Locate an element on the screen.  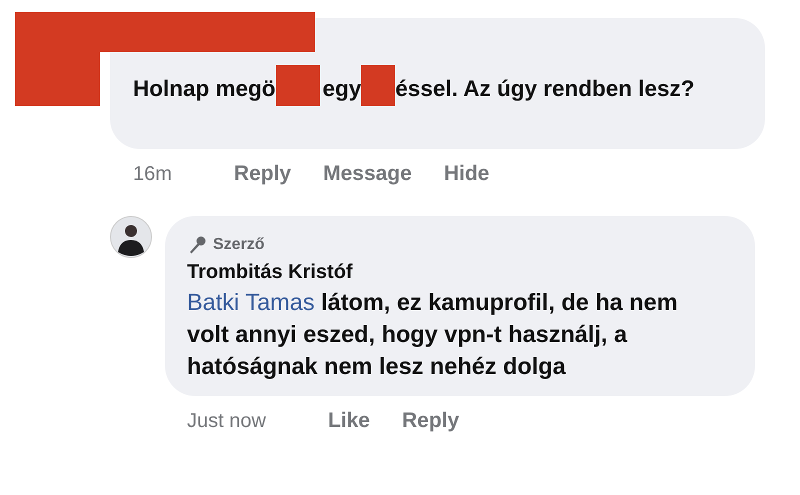
reply-text: Batki Tamas látom, ez kamuprofil, de ha nem volt annyi eszed, hogy vpn-t használj, a hatóságnak nem lesz nehéz dolga is located at coordinates (433, 334).